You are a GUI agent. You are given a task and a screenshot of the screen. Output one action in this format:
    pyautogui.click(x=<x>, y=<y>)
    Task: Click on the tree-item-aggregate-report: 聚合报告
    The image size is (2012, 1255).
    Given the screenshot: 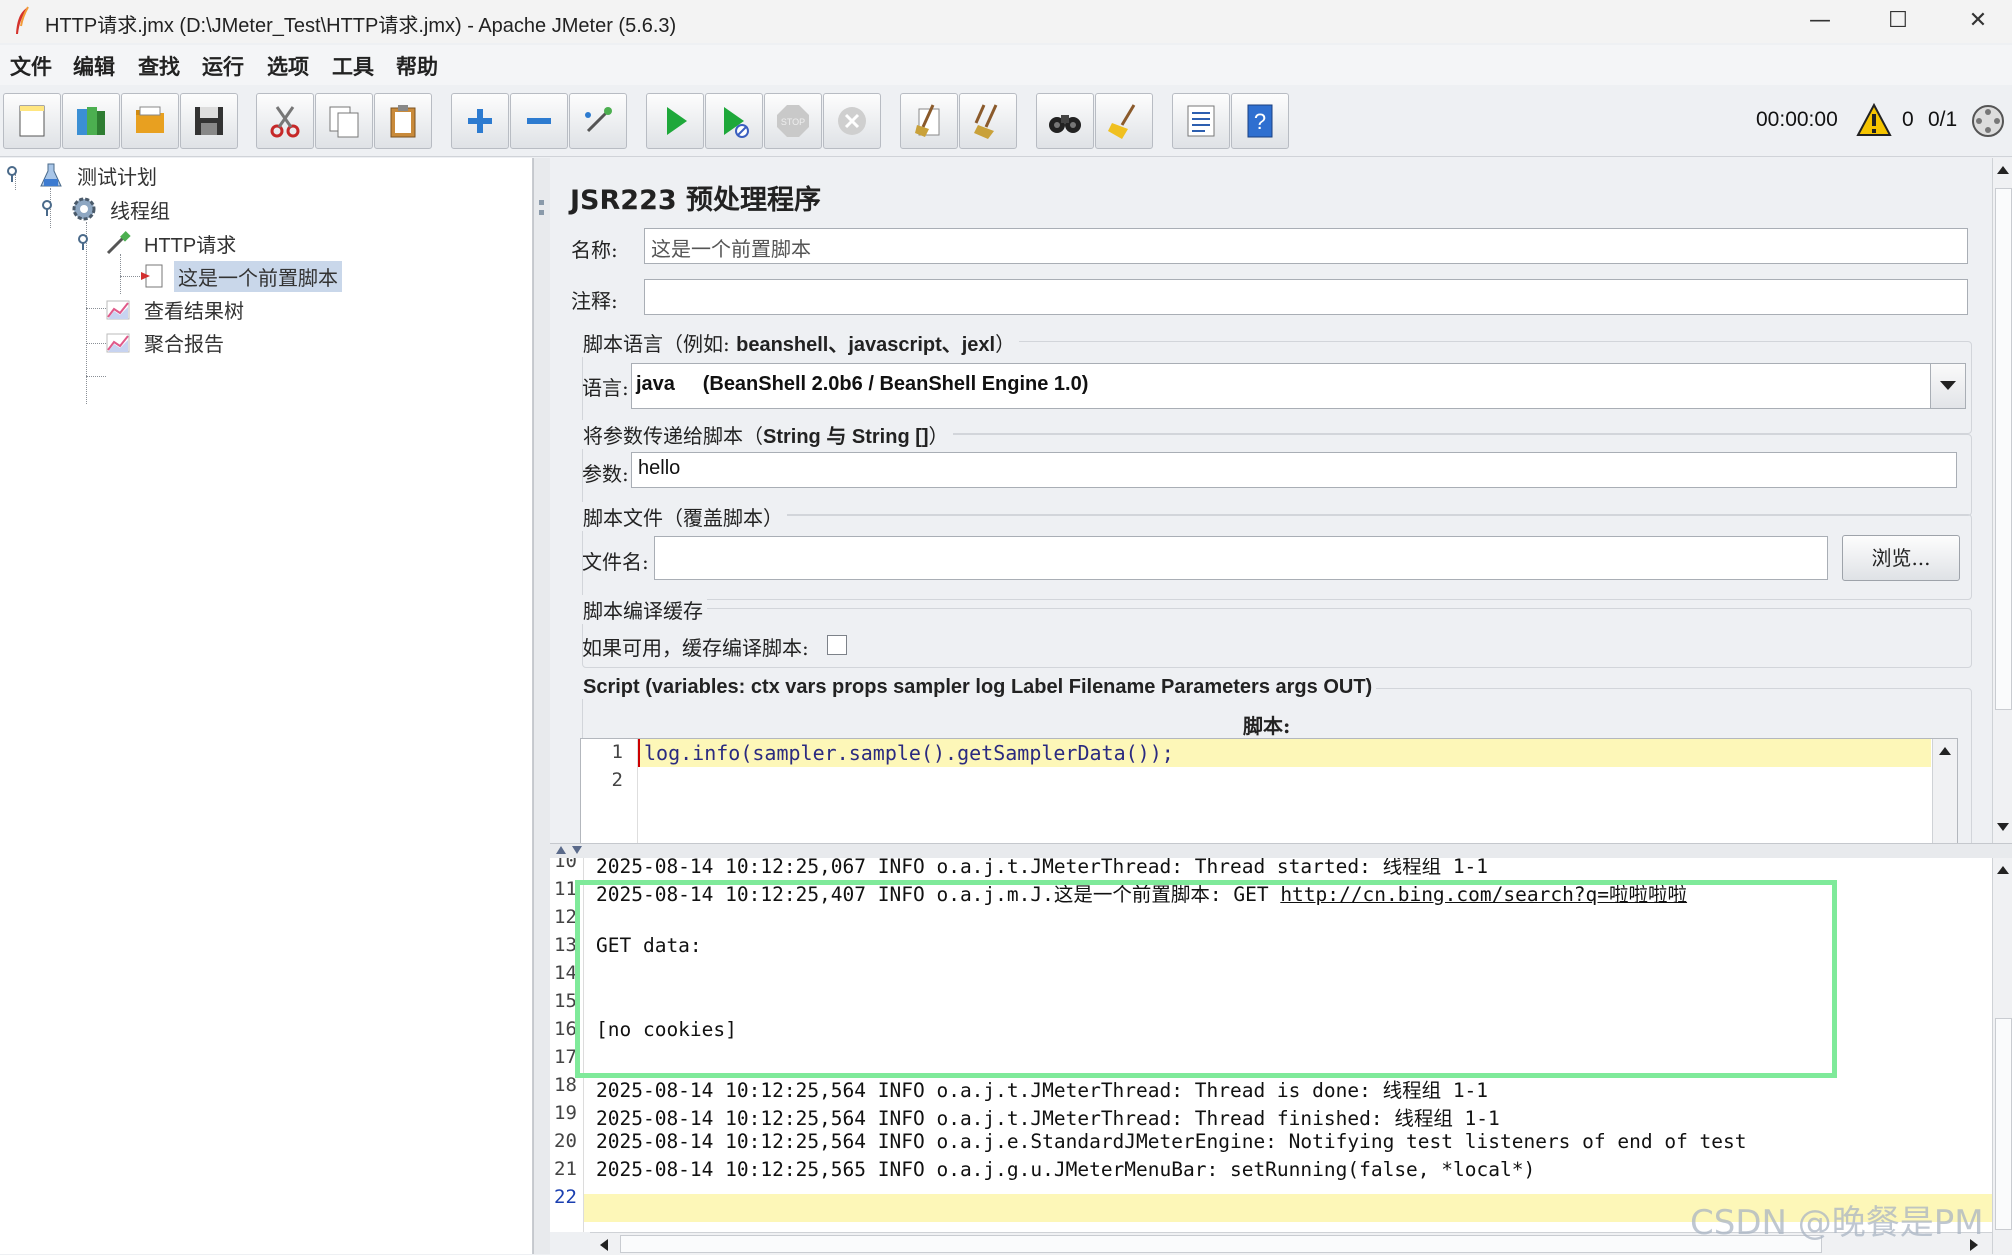 What is the action you would take?
    pyautogui.click(x=166, y=342)
    